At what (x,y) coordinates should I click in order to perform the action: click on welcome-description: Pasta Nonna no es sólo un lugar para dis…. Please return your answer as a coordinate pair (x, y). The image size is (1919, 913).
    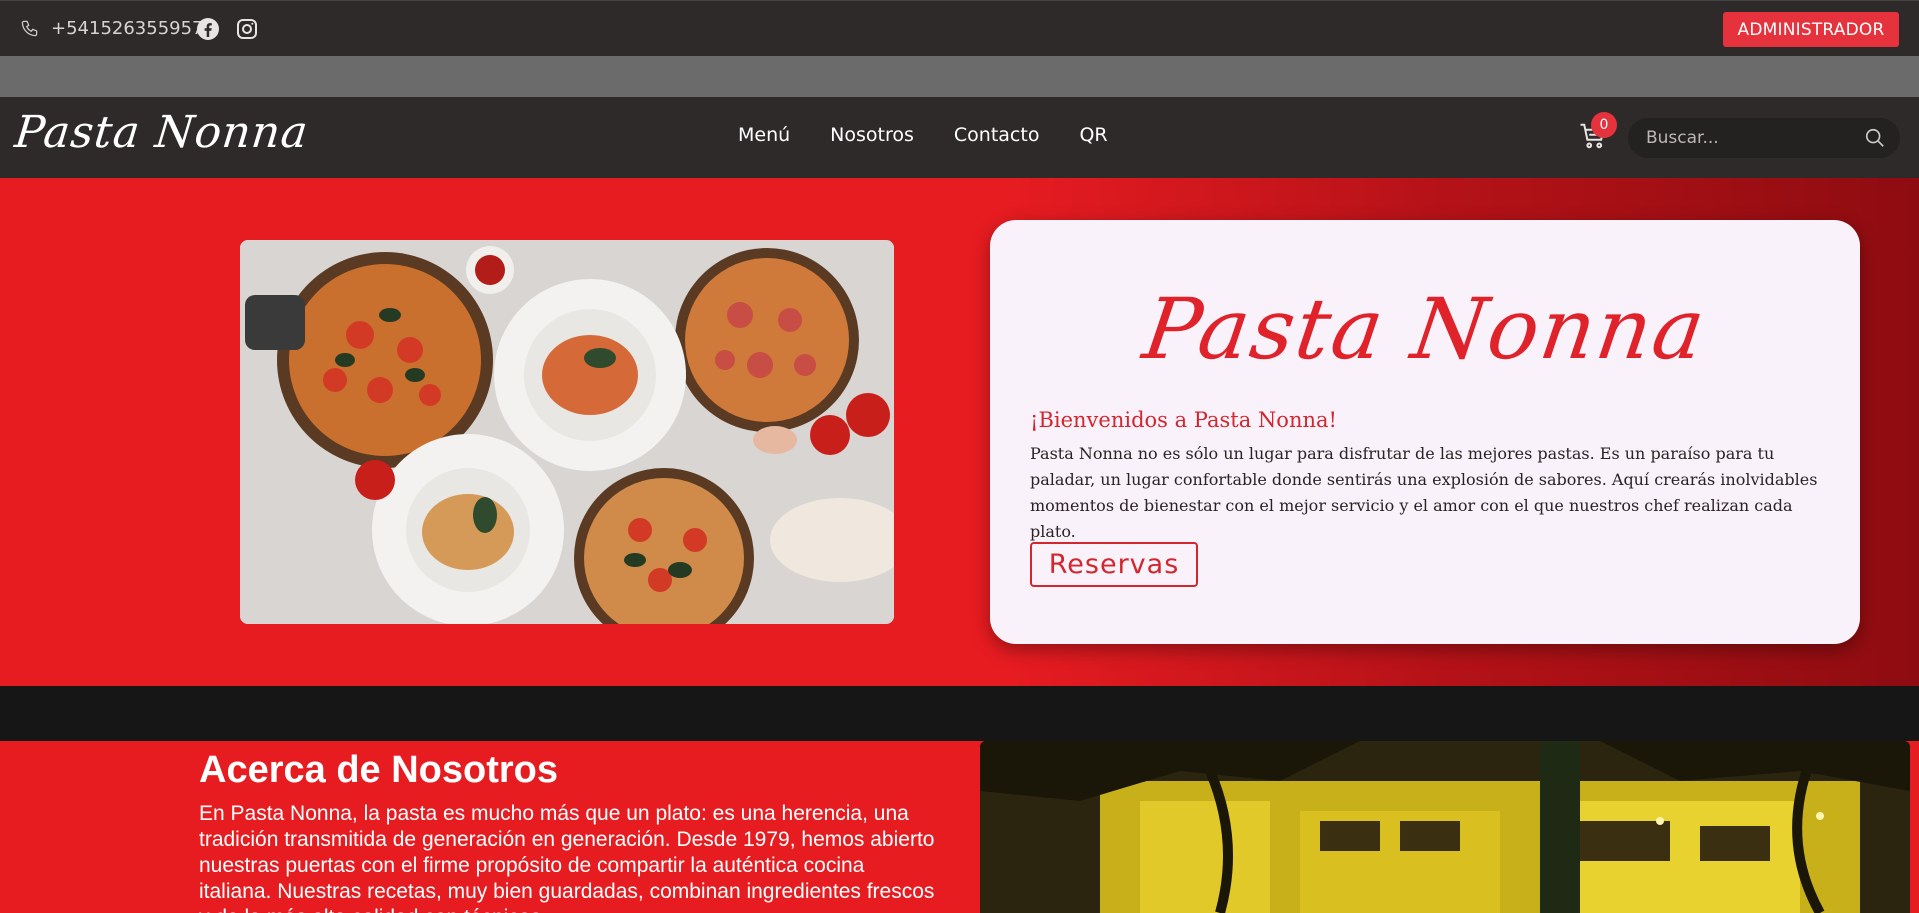
    Looking at the image, I should click on (1424, 492).